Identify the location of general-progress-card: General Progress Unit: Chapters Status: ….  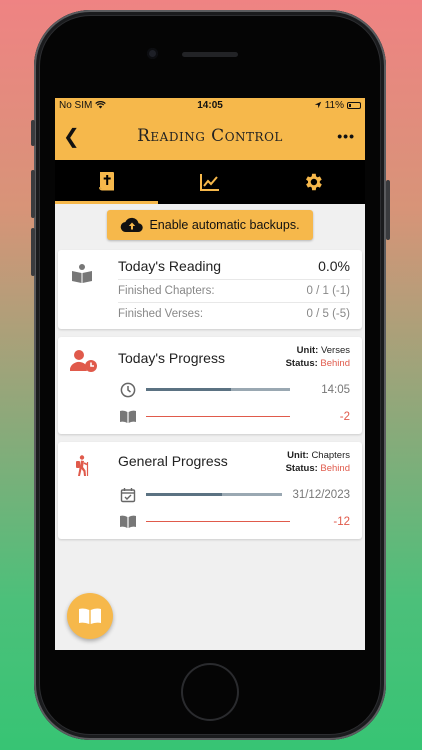
(210, 490).